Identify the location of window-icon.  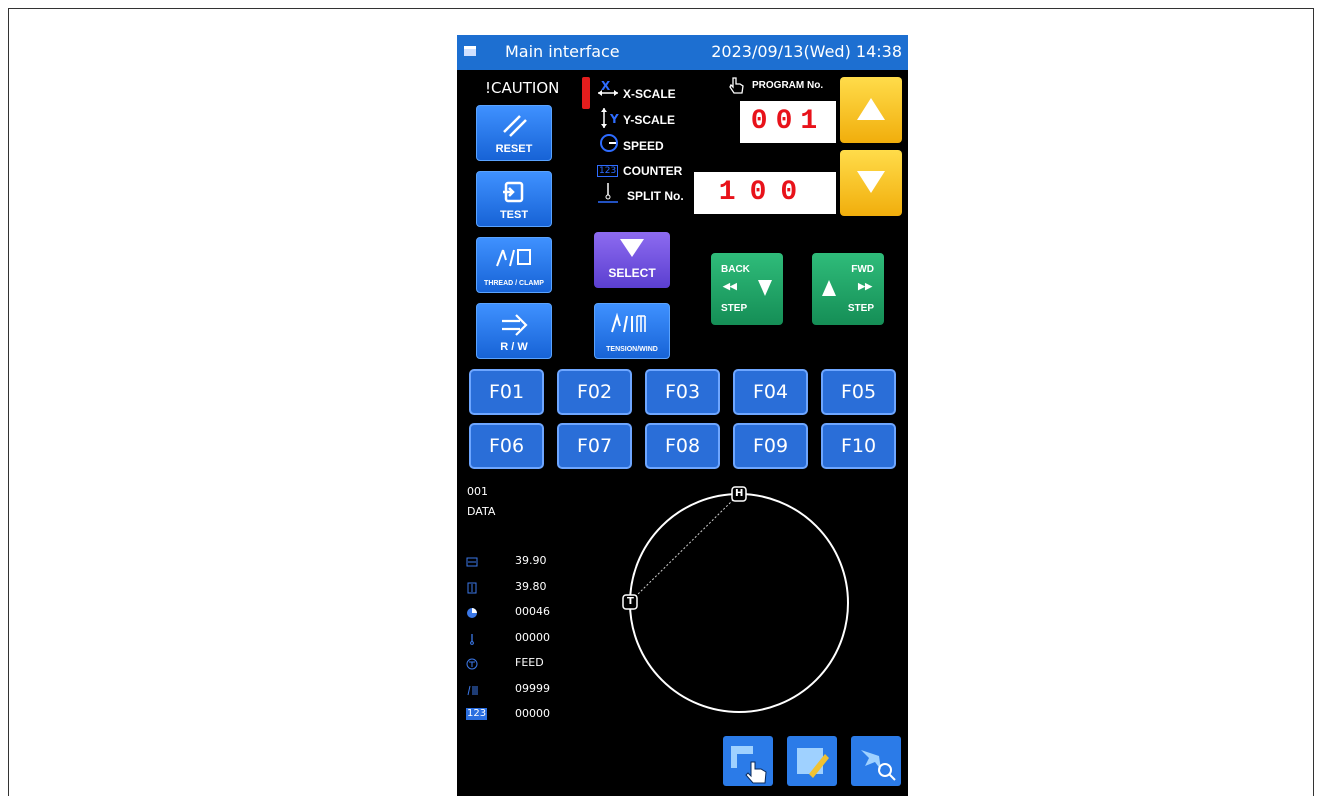
(470, 51).